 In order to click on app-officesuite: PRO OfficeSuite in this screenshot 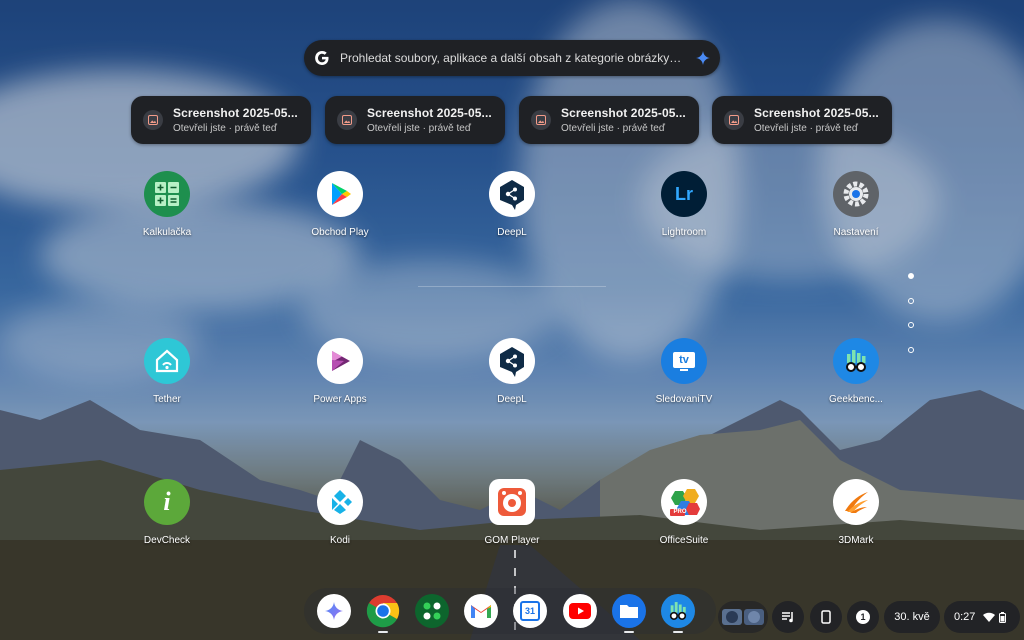, I will do `click(684, 512)`.